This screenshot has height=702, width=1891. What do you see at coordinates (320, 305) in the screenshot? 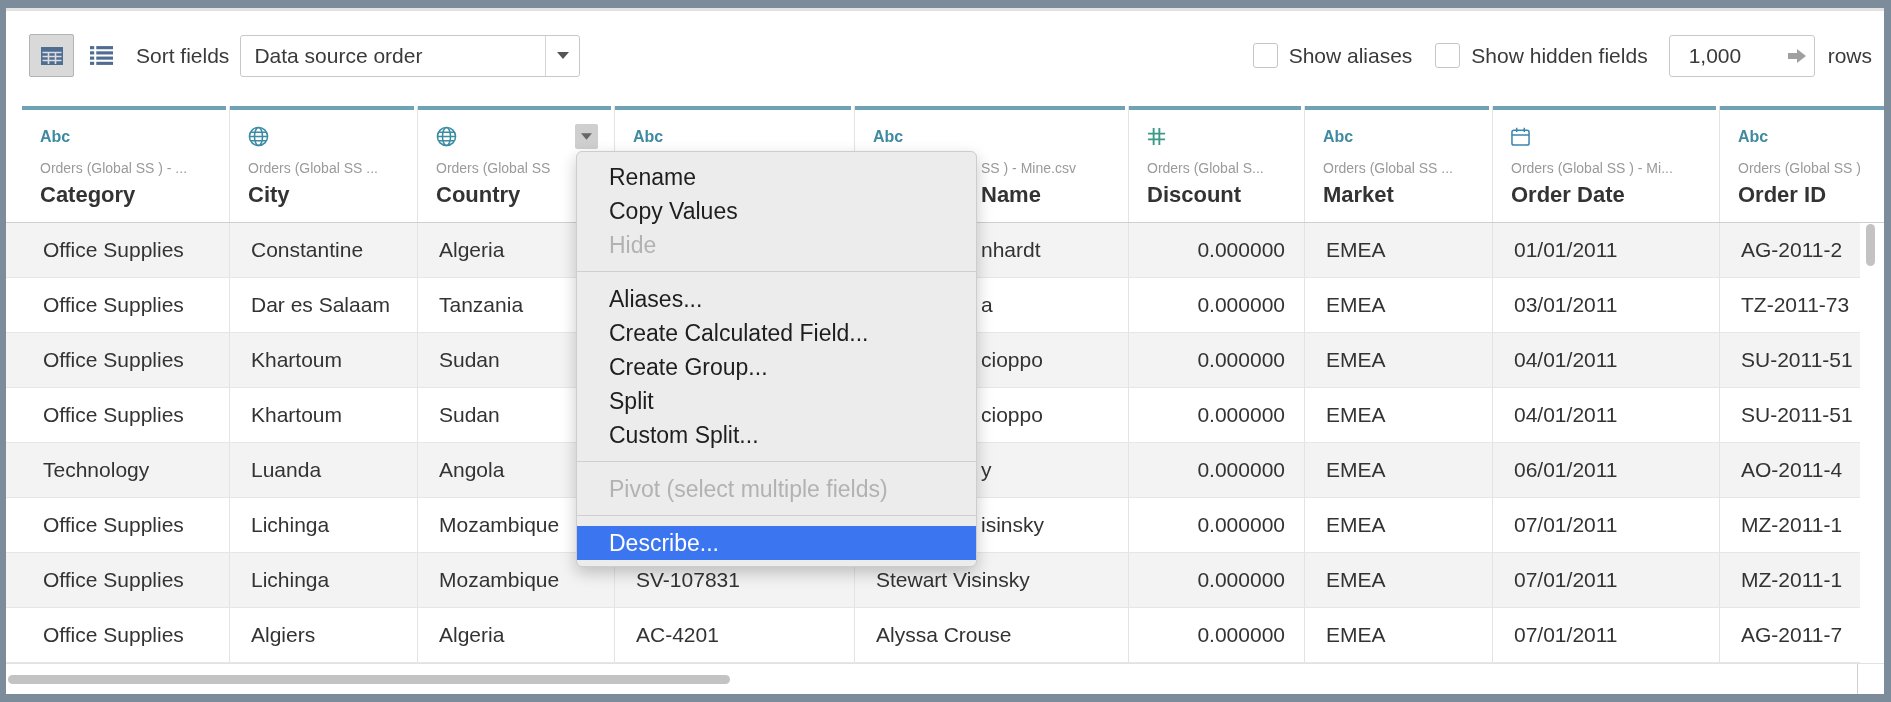
I see `cell-text: Dar es Salaam` at bounding box center [320, 305].